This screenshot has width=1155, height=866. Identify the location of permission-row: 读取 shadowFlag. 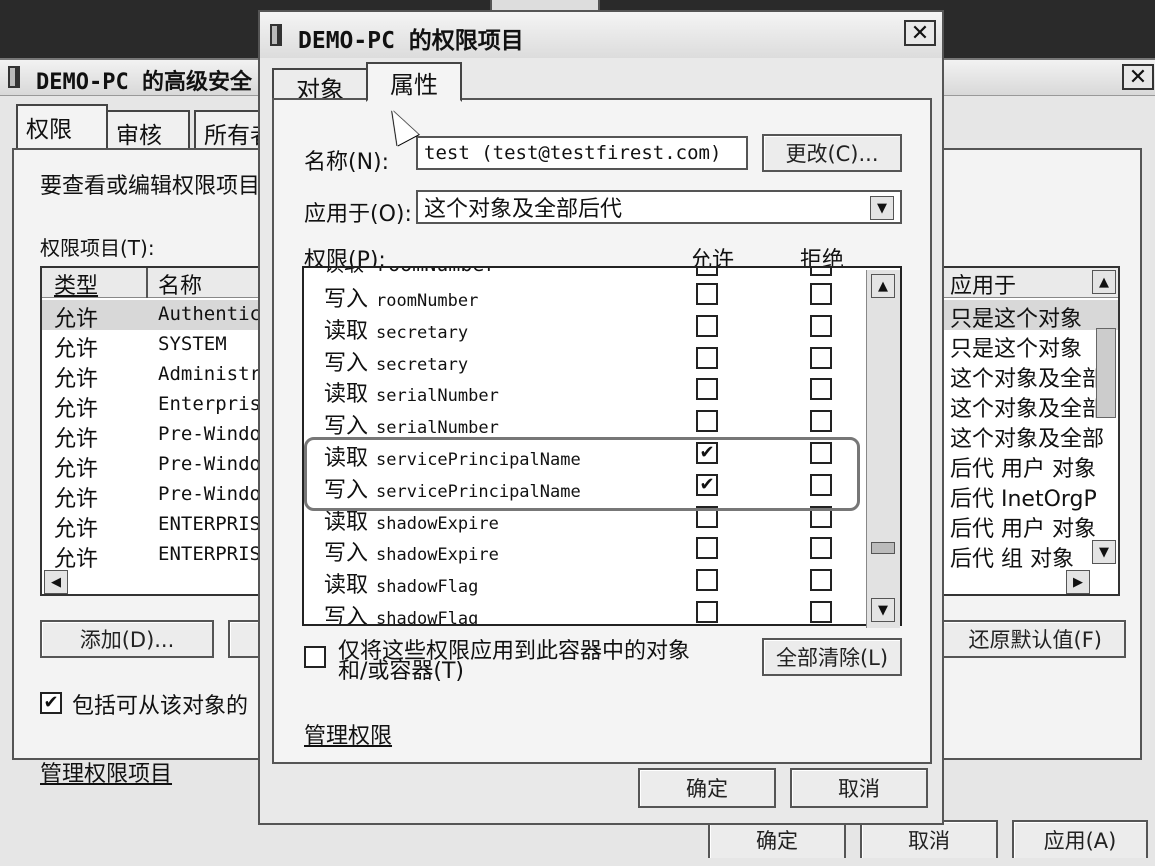
(584, 582).